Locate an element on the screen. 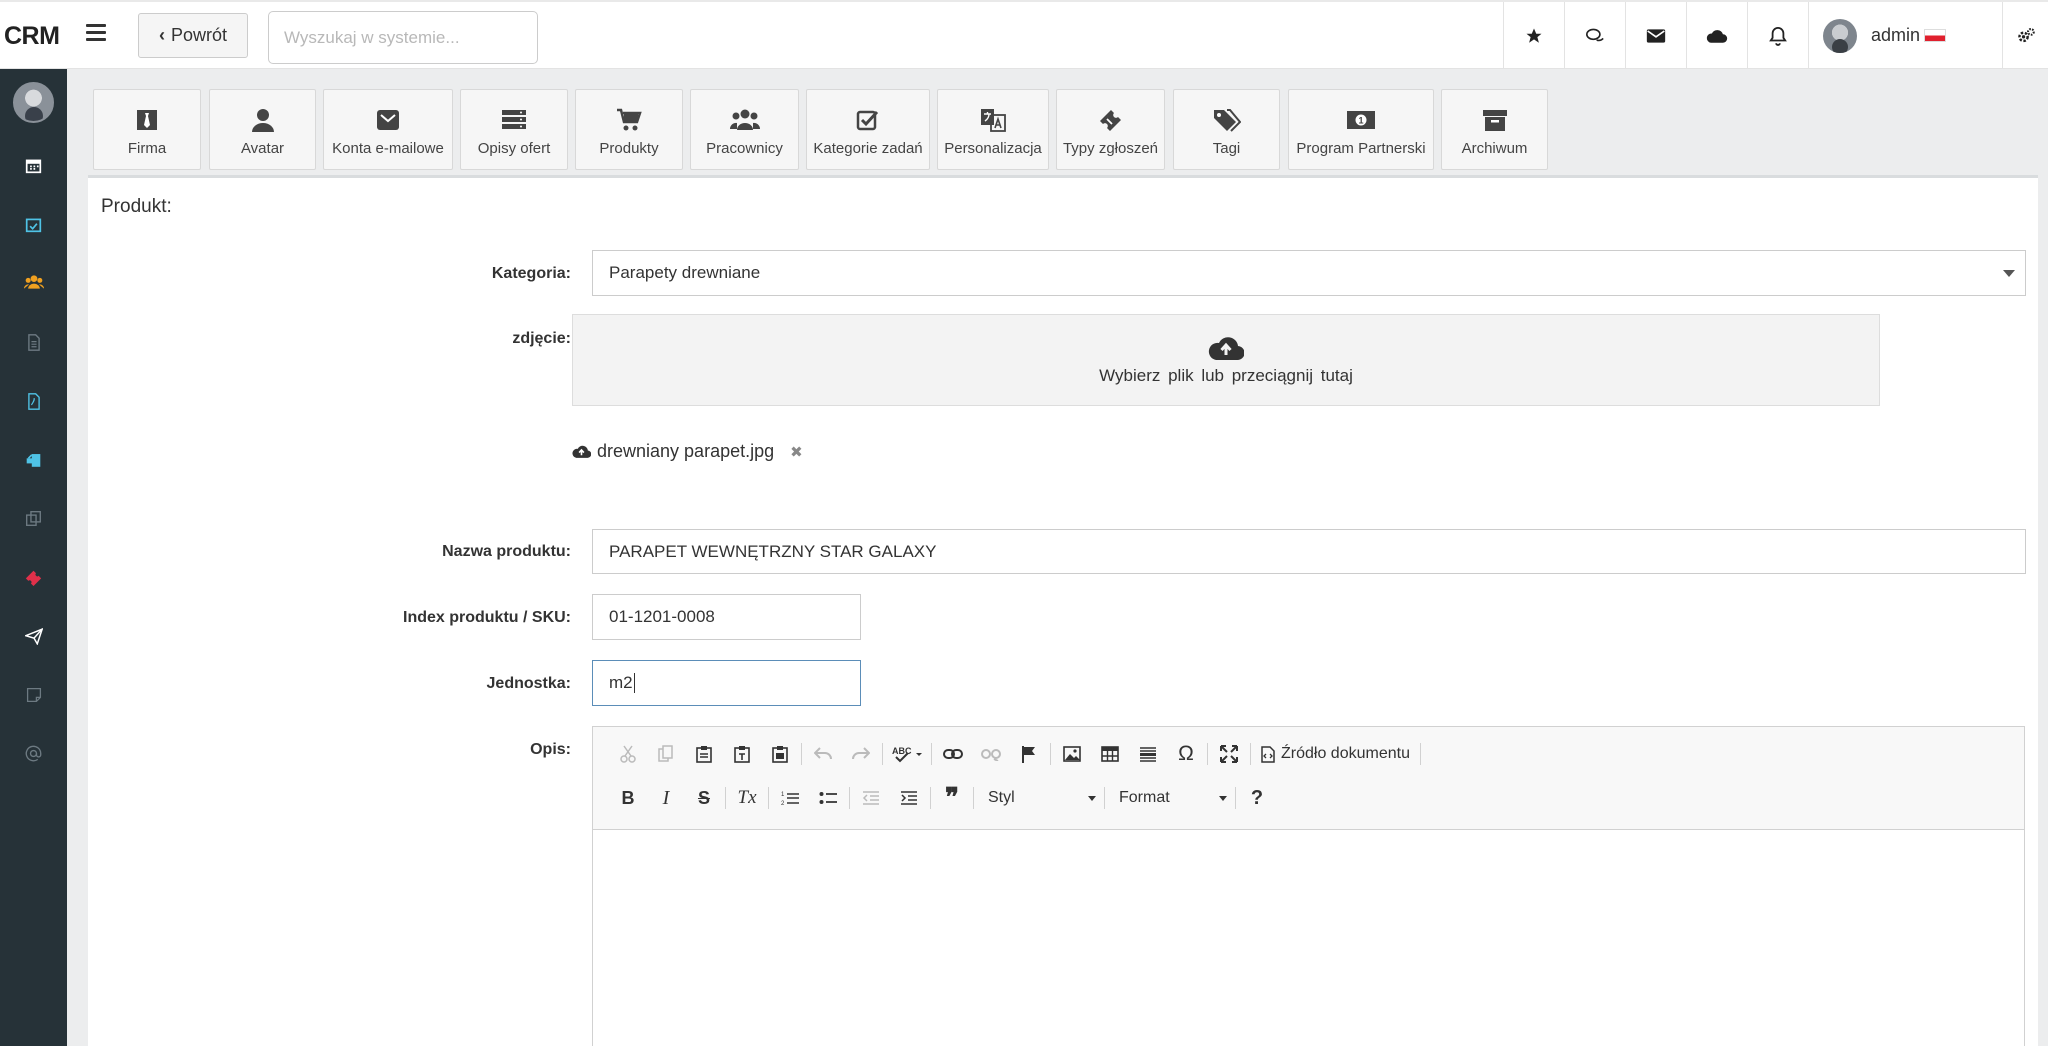  cloud-icon is located at coordinates (1716, 35).